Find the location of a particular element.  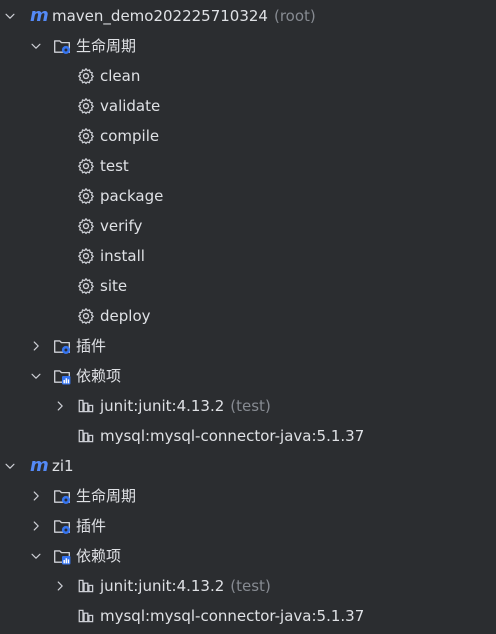

phase-label: install is located at coordinates (122, 256).